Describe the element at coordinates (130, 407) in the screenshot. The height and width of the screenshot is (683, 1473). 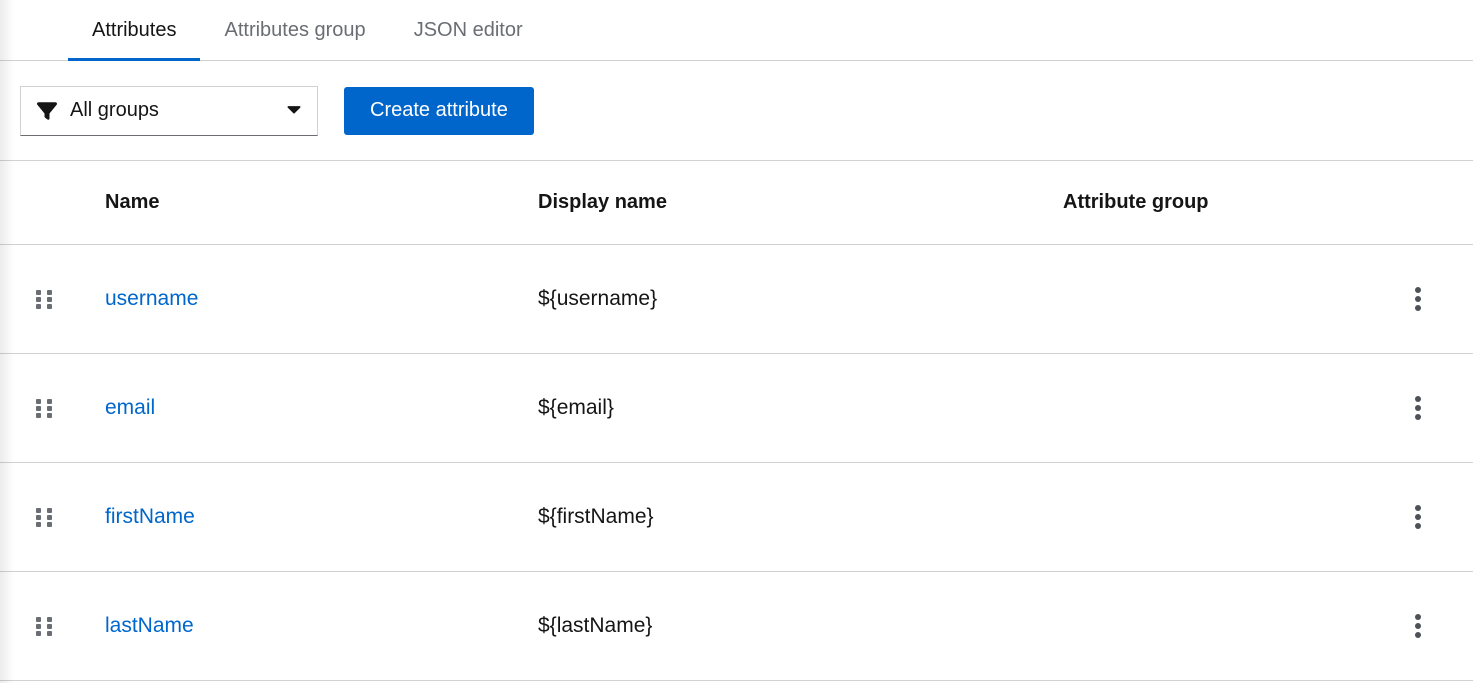
I see `attribute-name-link: email` at that location.